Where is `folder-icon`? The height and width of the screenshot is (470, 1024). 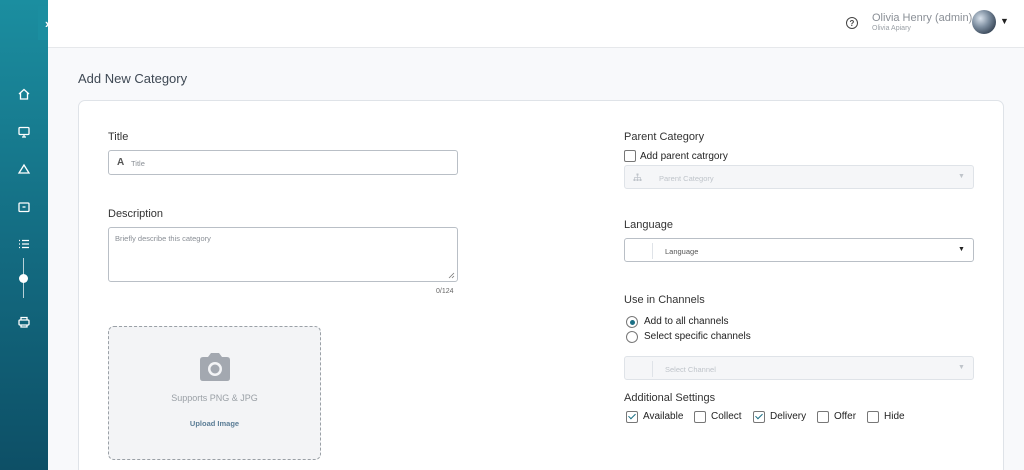
folder-icon is located at coordinates (24, 207).